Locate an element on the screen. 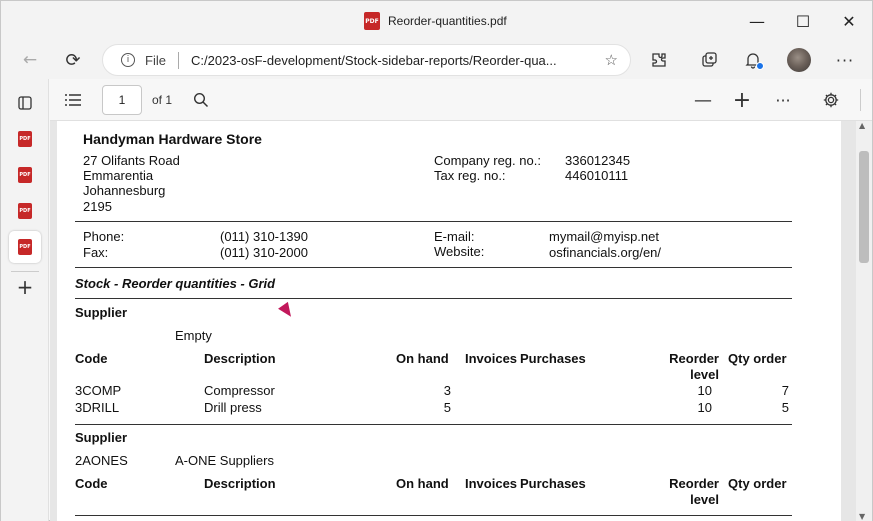 This screenshot has height=521, width=873. mouse-cursor-icon is located at coordinates (287, 311).